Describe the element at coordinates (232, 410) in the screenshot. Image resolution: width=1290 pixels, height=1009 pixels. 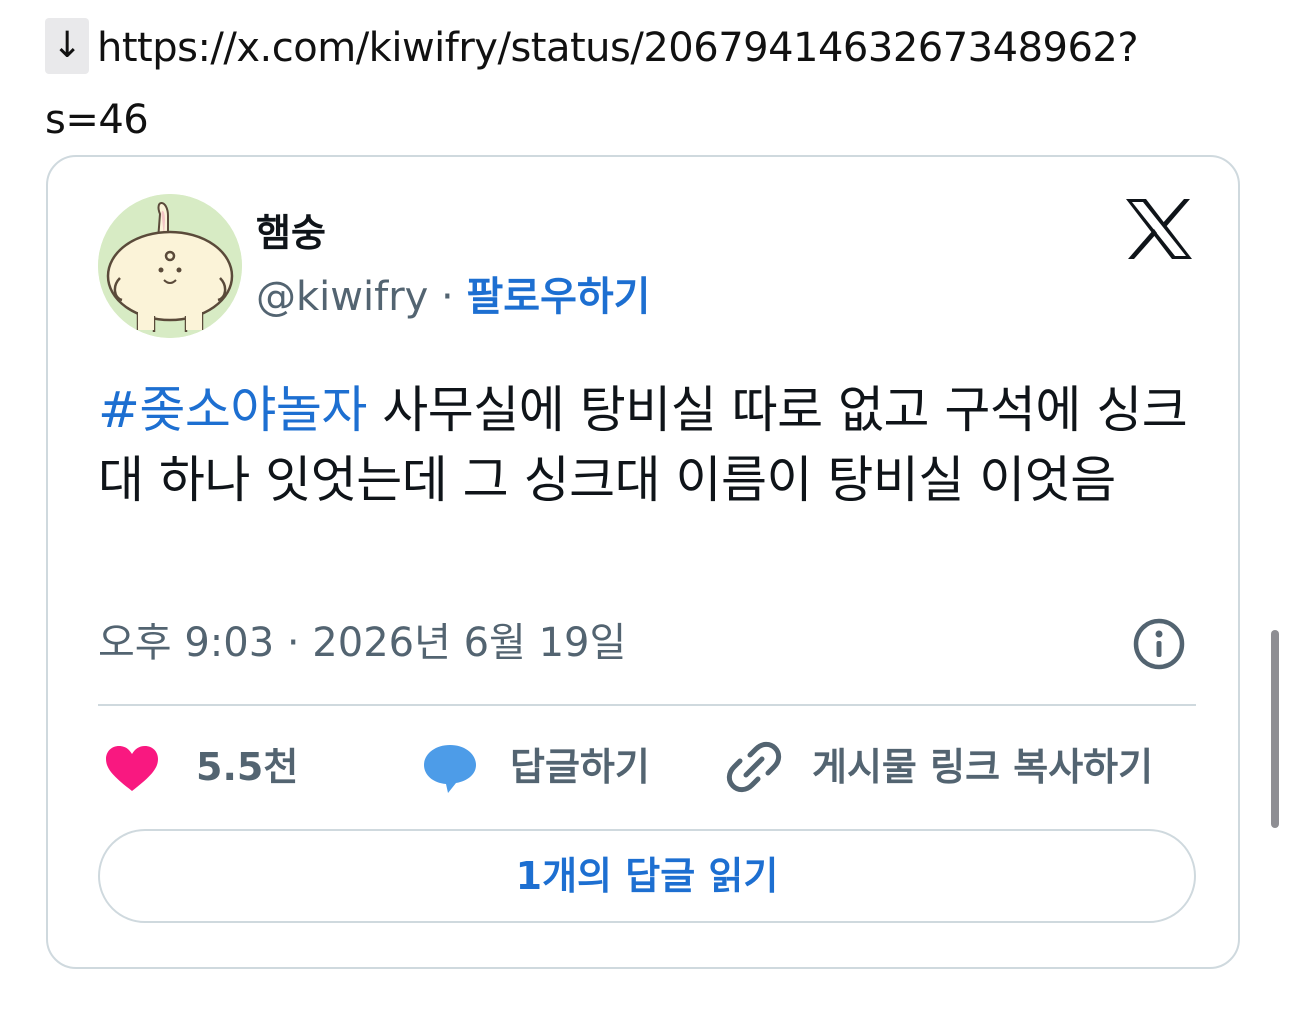
I see `hashtag-link: #좆소야놀자` at that location.